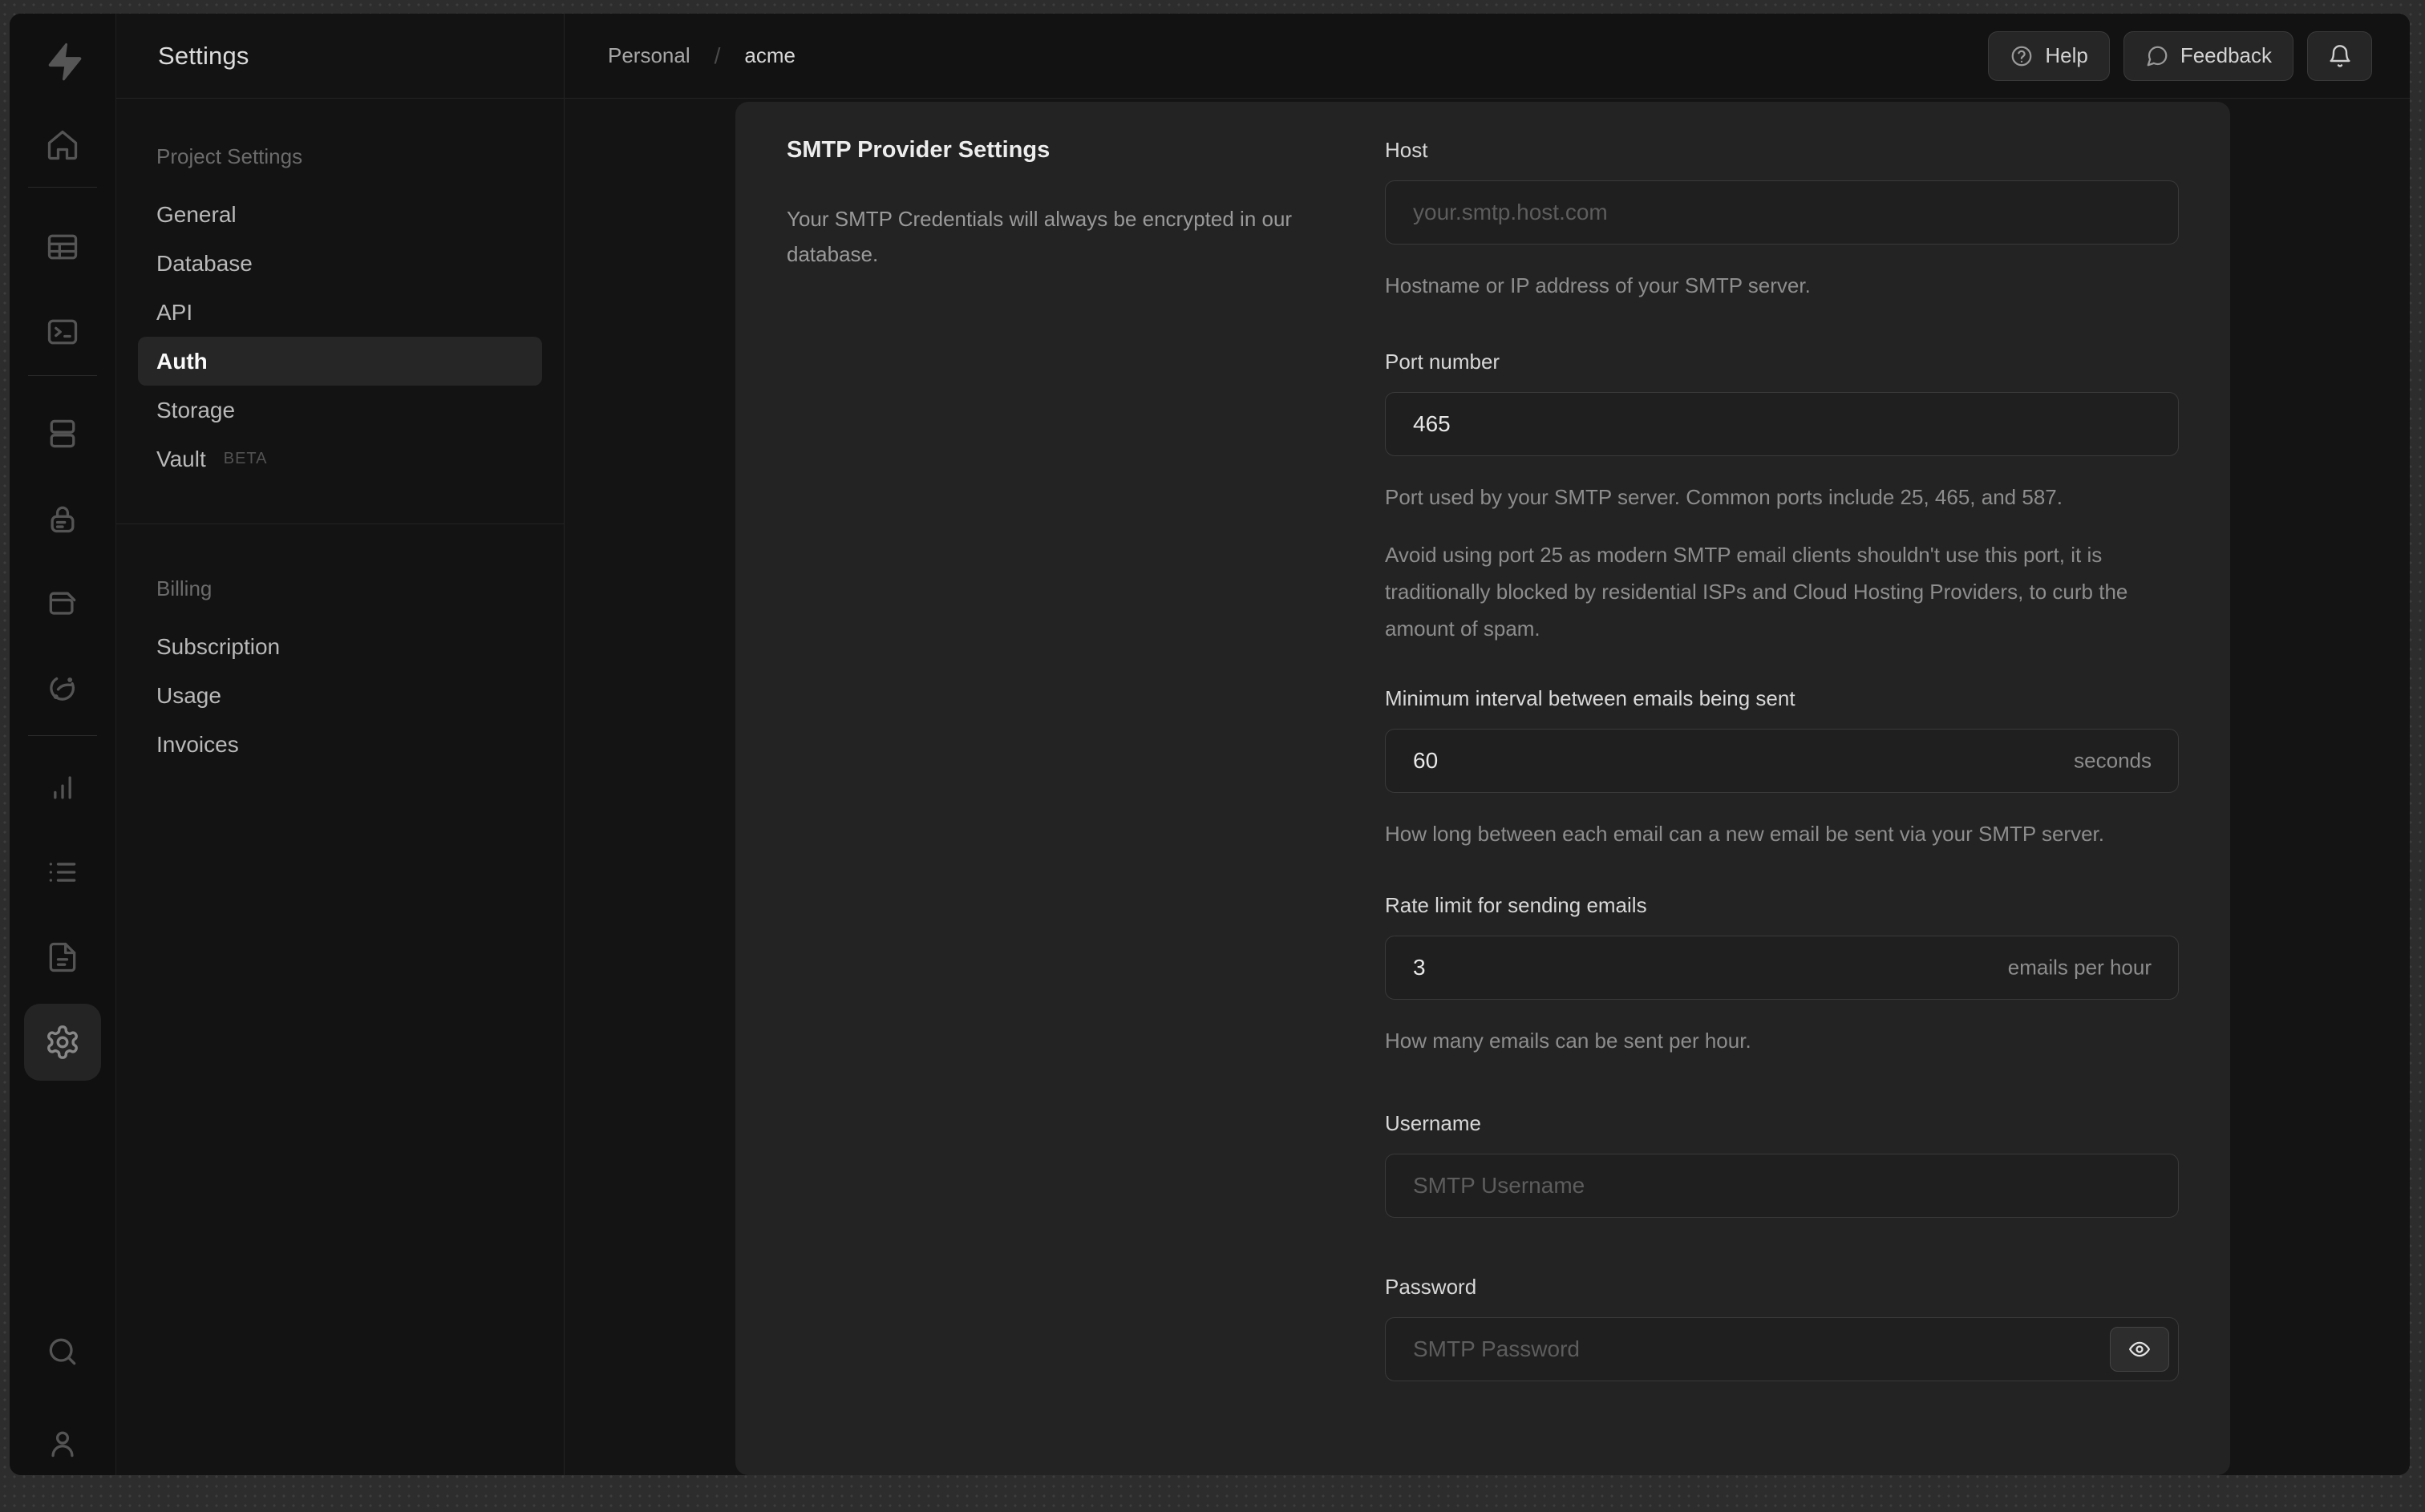  I want to click on logs-list-icon, so click(62, 873).